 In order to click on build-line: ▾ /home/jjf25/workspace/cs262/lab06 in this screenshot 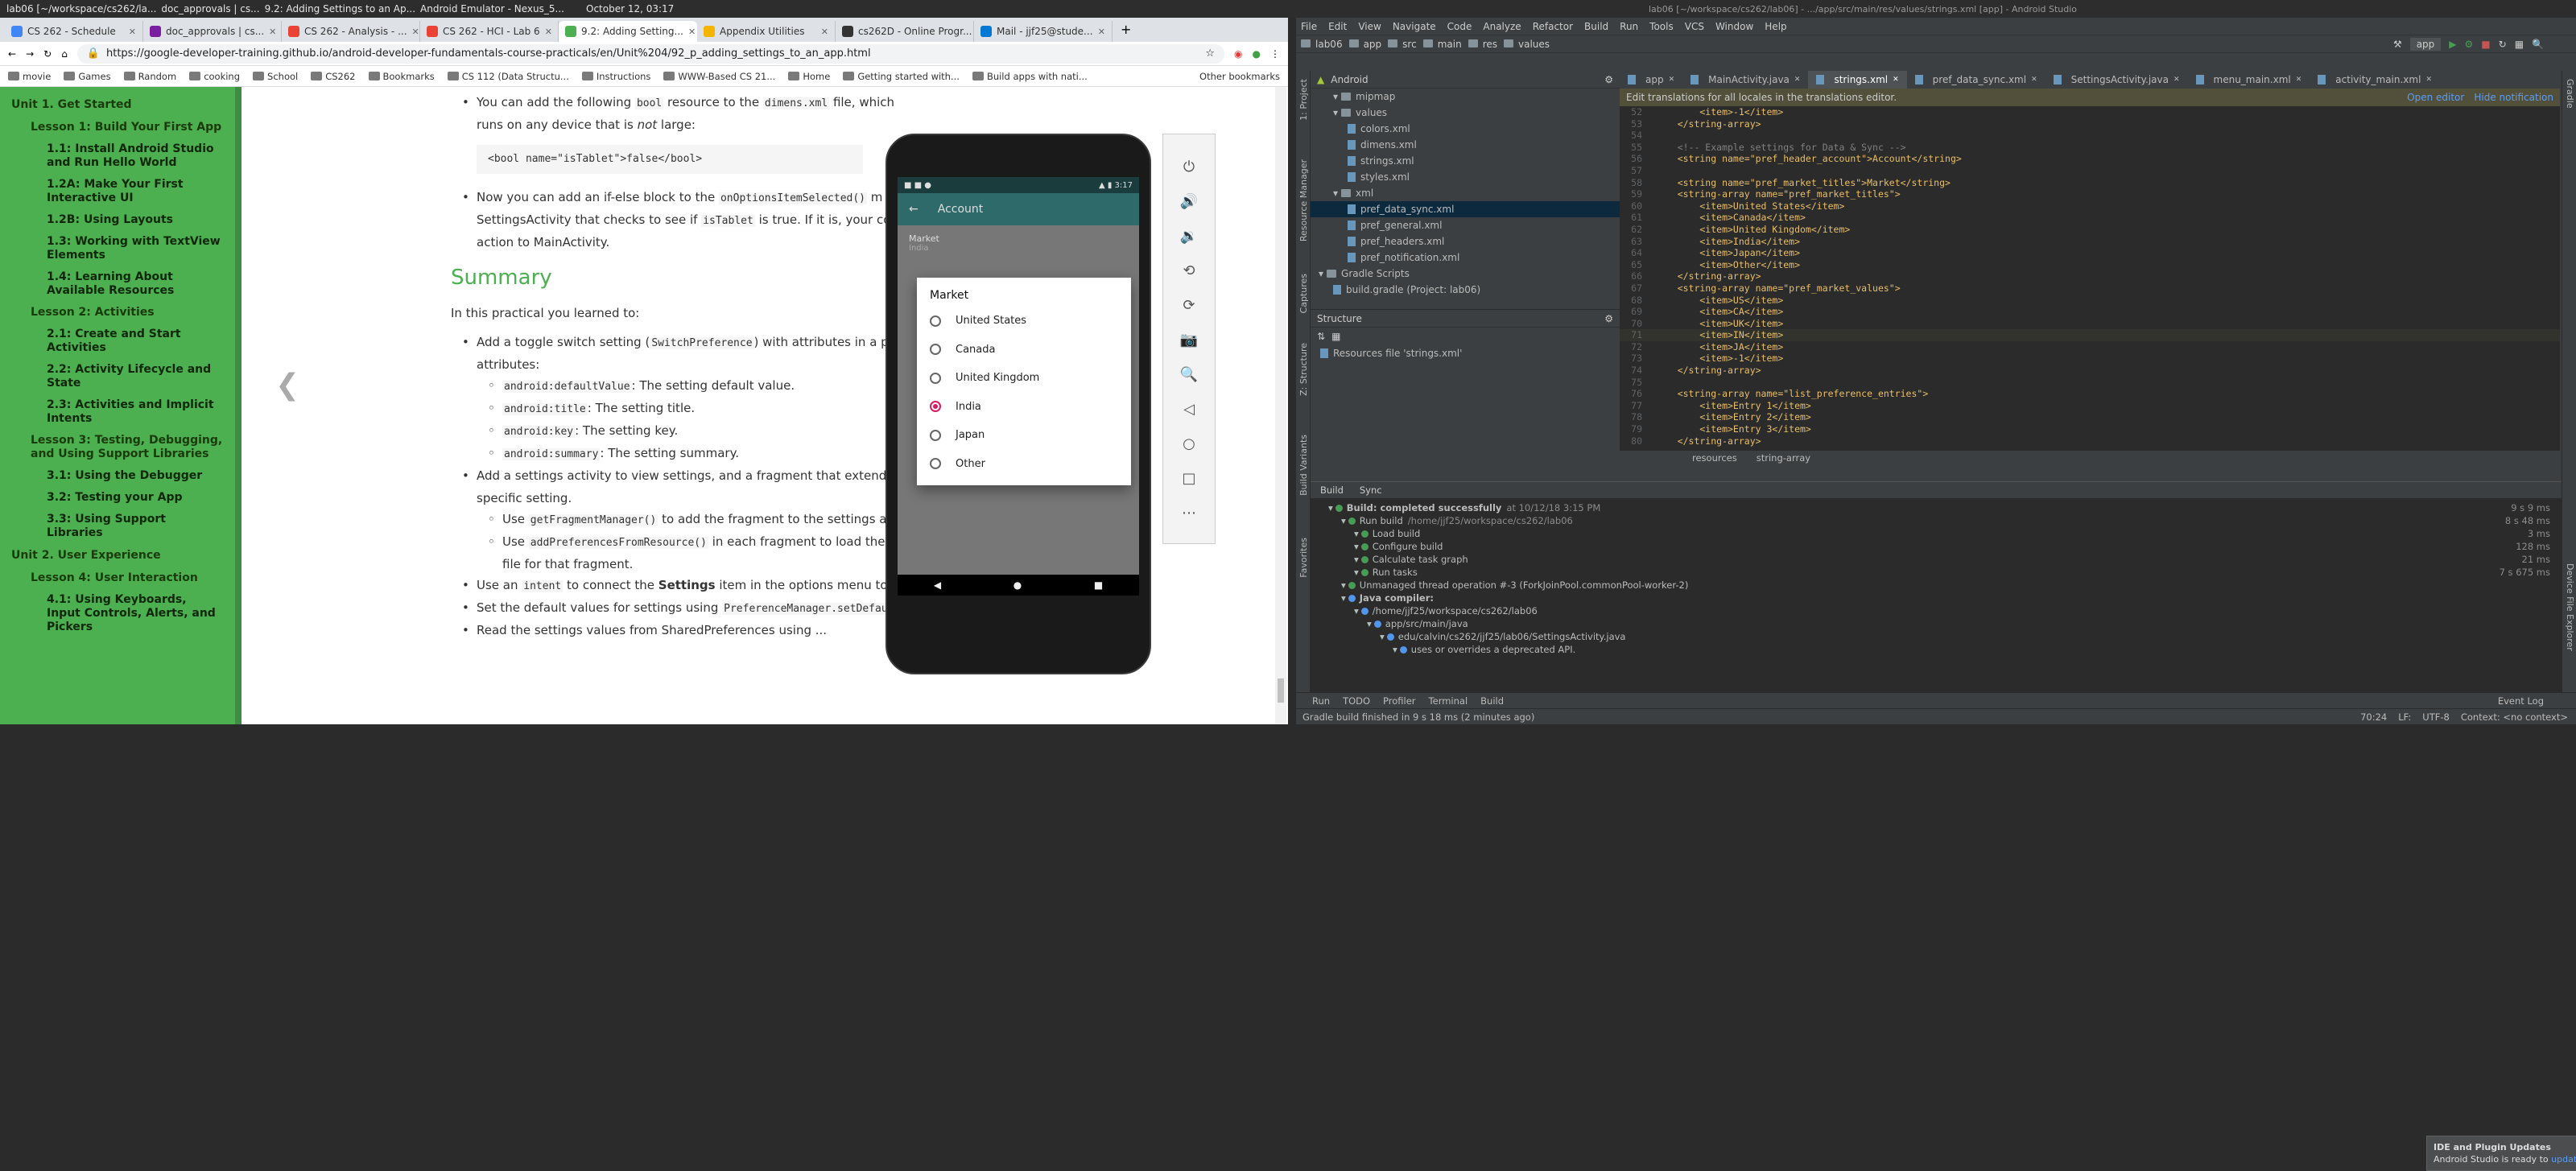, I will do `click(1945, 610)`.